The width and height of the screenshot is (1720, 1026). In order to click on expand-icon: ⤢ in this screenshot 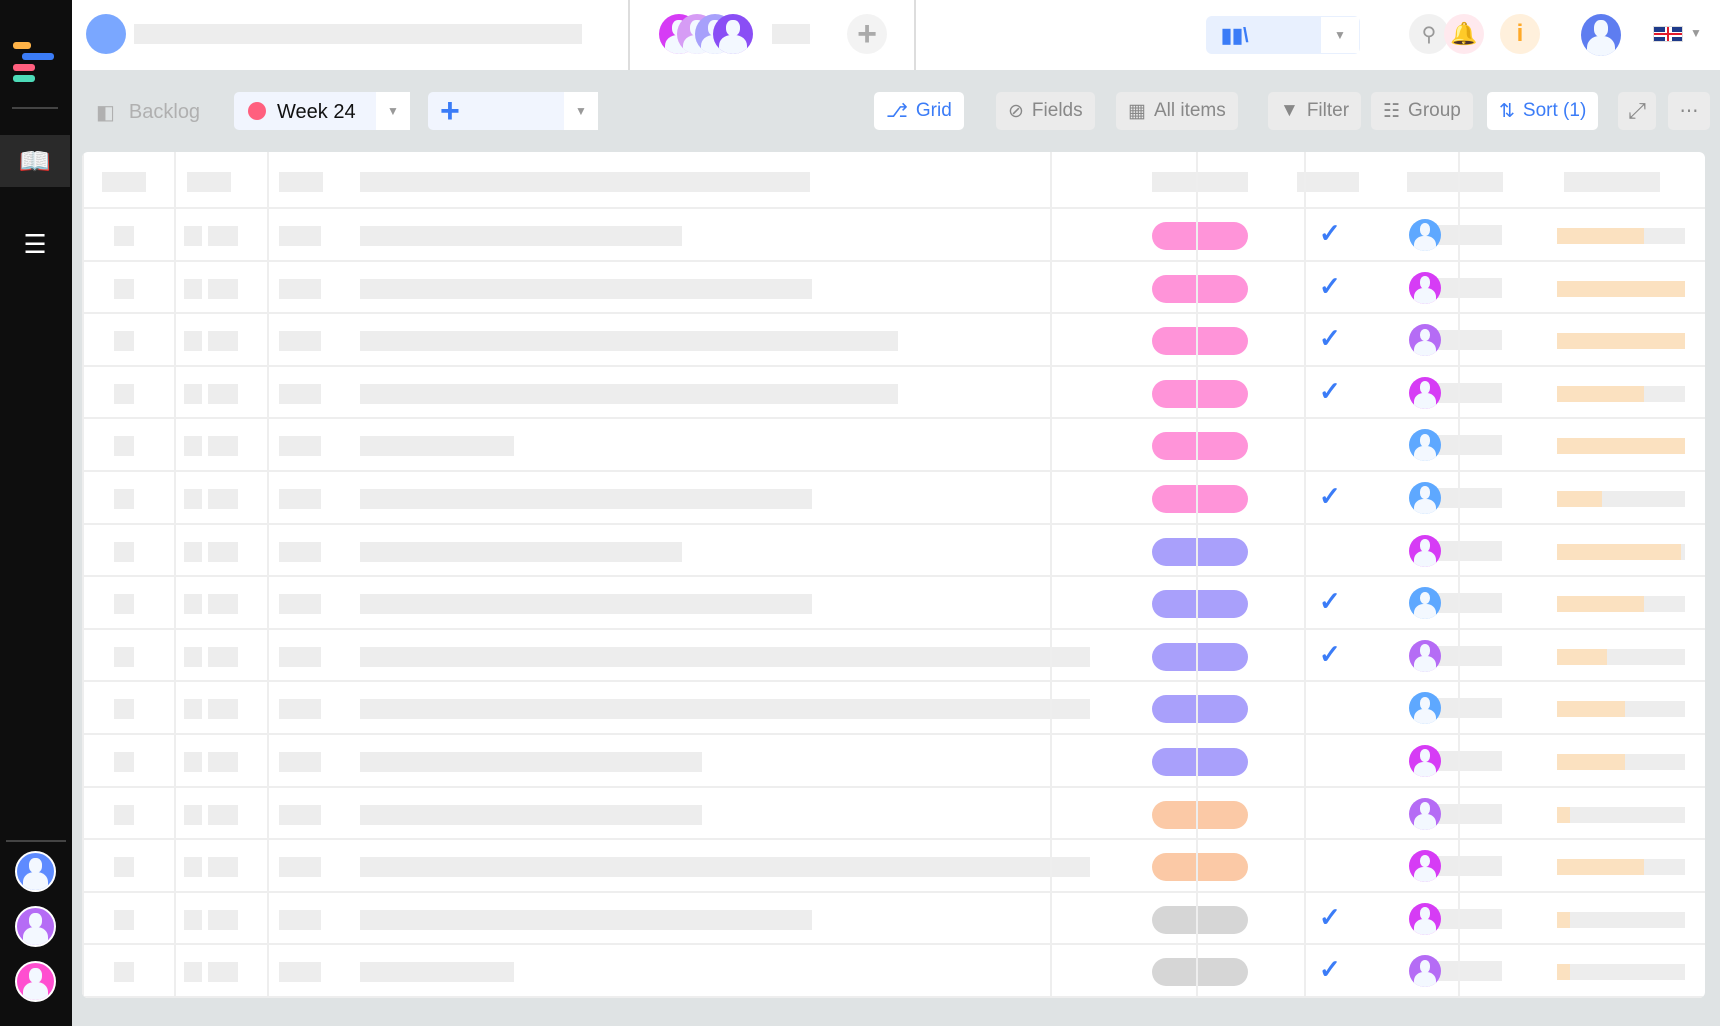, I will do `click(1637, 111)`.